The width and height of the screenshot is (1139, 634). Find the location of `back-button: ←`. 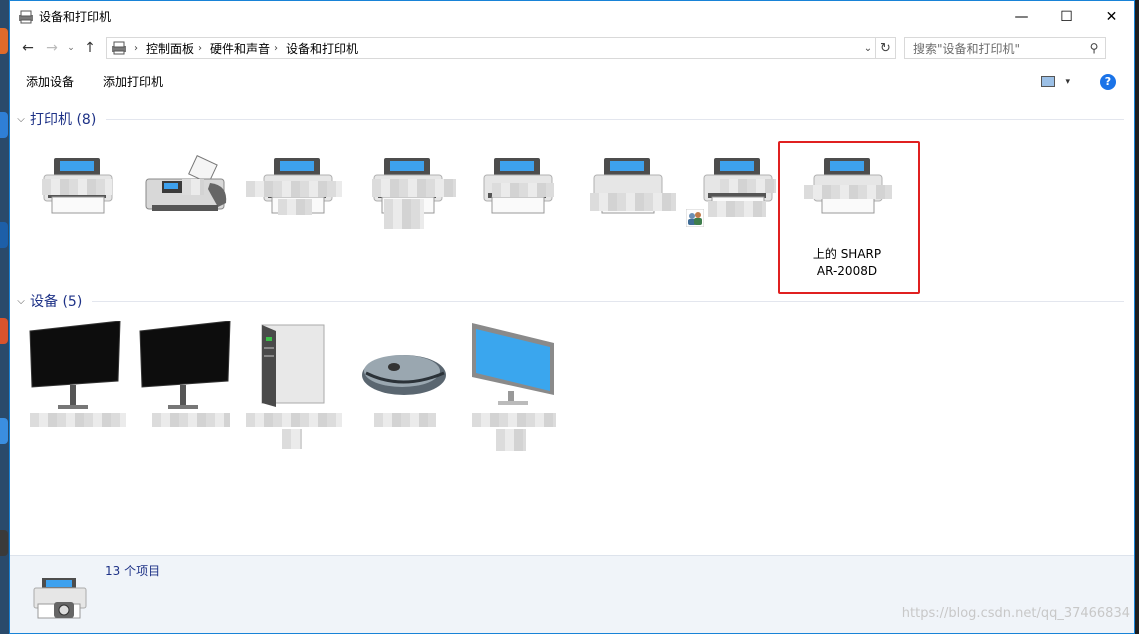

back-button: ← is located at coordinates (28, 48).